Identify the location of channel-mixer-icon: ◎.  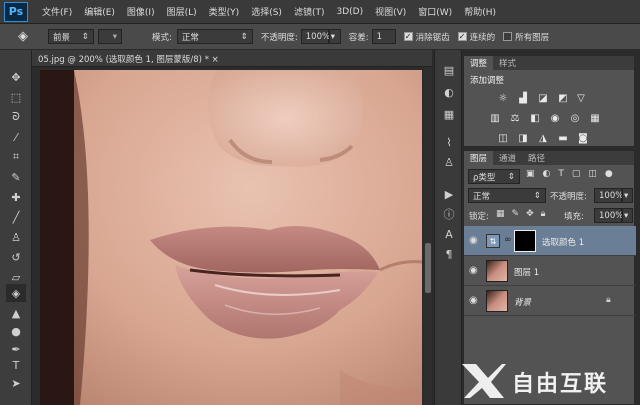
(575, 118).